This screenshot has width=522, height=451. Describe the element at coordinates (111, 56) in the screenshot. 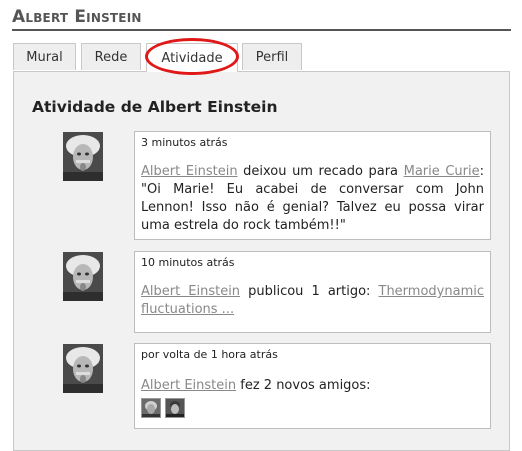

I see `tab-rede: Rede` at that location.